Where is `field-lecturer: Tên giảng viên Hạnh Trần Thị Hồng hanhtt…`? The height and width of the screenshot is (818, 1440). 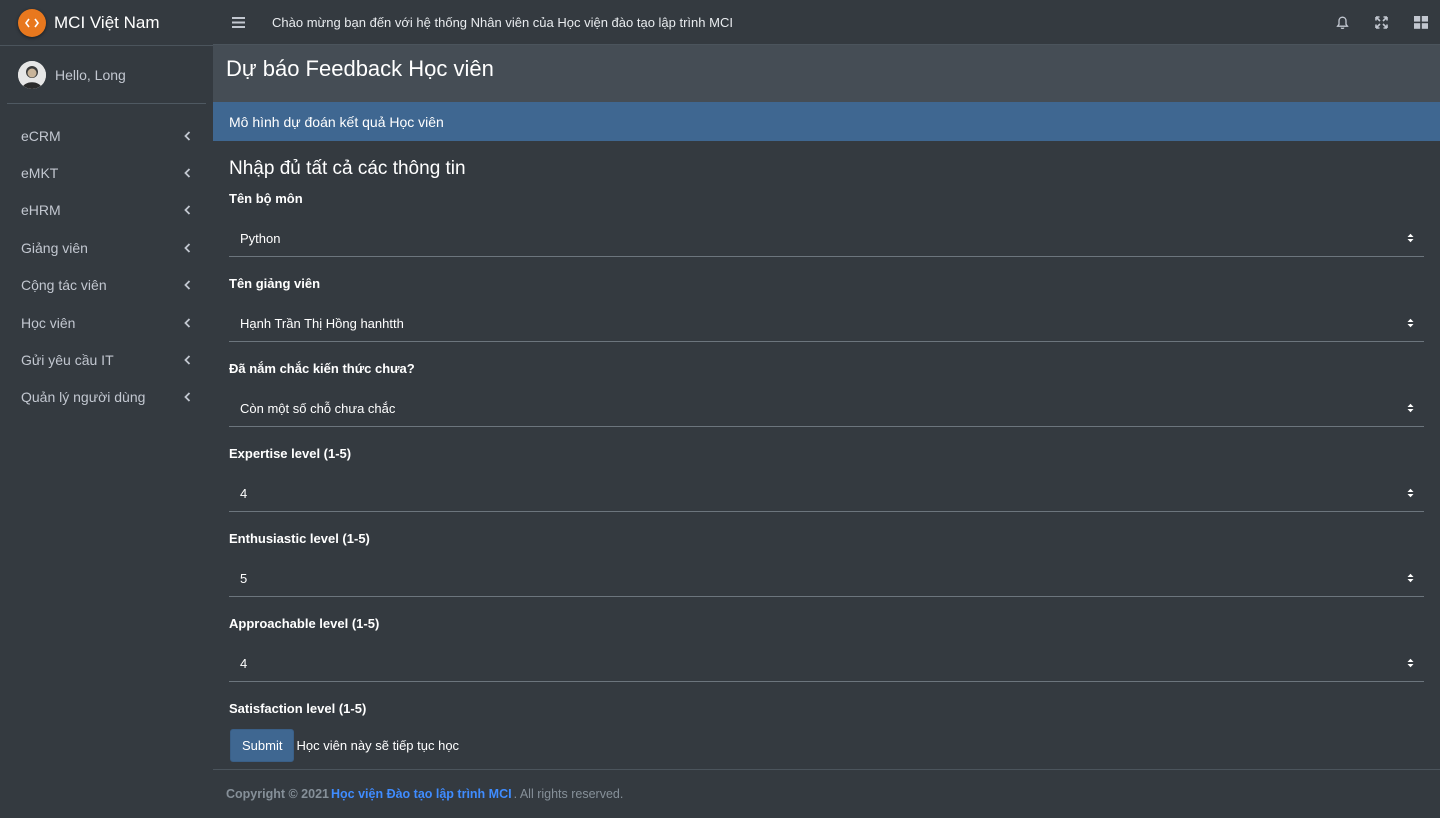
field-lecturer: Tên giảng viên Hạnh Trần Thị Hồng hanhtt… is located at coordinates (826, 308).